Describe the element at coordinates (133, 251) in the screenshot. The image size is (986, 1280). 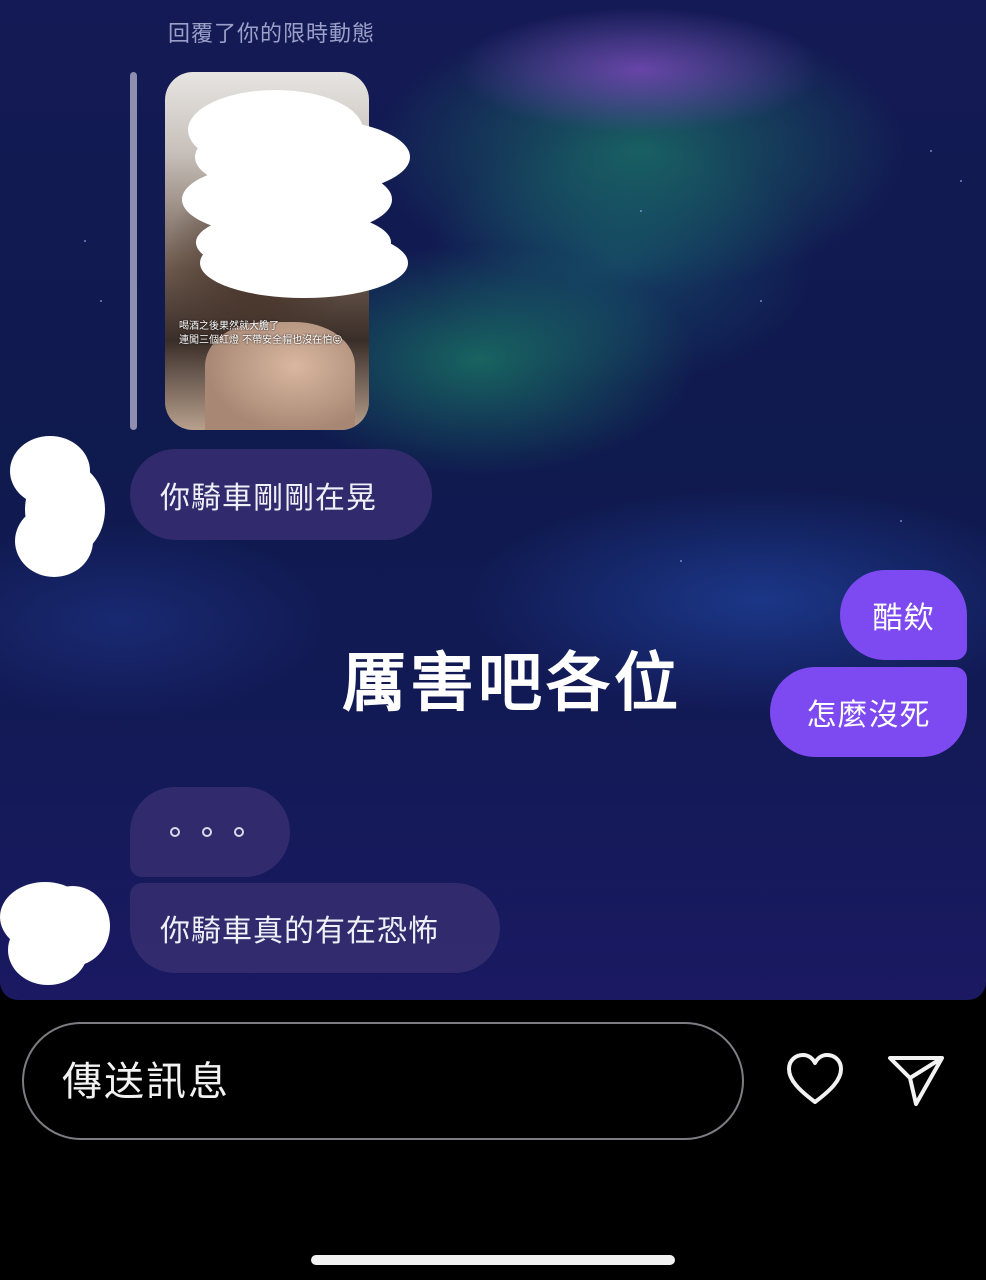
I see `reply-quote-bar` at that location.